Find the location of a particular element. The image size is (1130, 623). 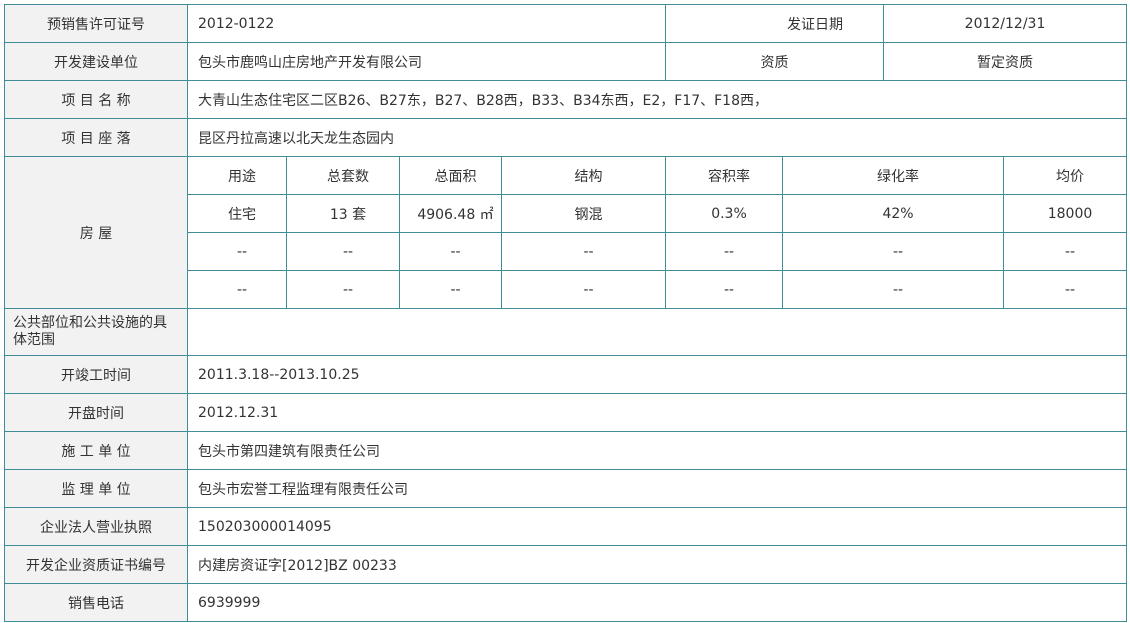

qualification-cert-label: 开发企业资质证书编号 is located at coordinates (96, 564).